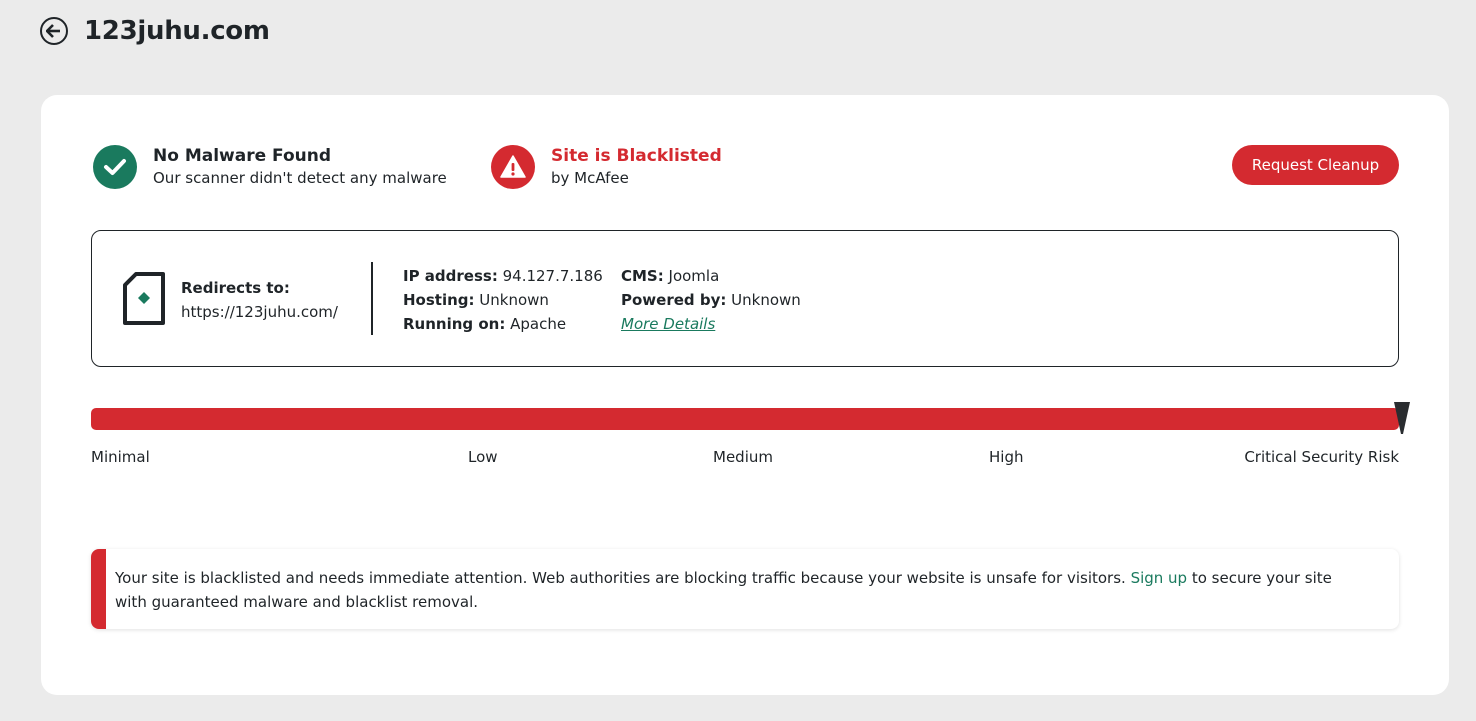 This screenshot has width=1476, height=721. What do you see at coordinates (590, 178) in the screenshot?
I see `blacklist-status-subtitle: by McAfee` at bounding box center [590, 178].